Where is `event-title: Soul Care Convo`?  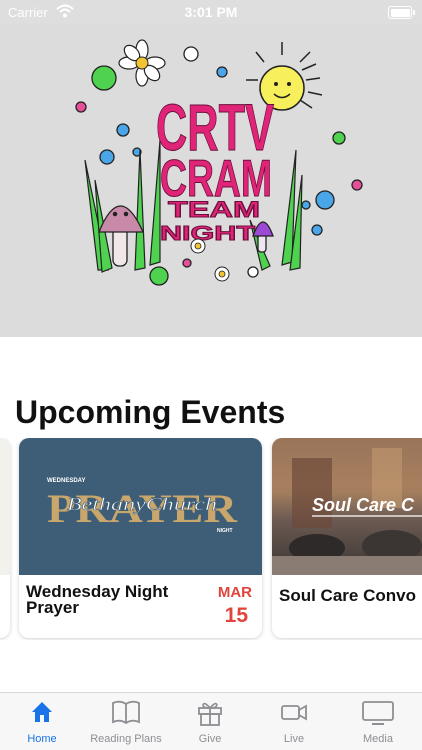
event-title: Soul Care Convo is located at coordinates (347, 595).